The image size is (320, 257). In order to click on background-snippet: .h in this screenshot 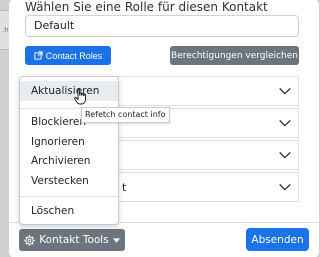, I will do `click(5, 30)`.